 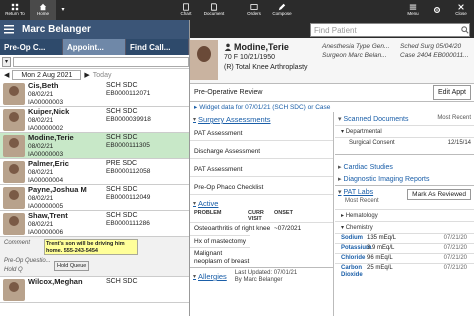 I want to click on scanned-documents-header: ▾ Scanned Documents, so click(x=373, y=119).